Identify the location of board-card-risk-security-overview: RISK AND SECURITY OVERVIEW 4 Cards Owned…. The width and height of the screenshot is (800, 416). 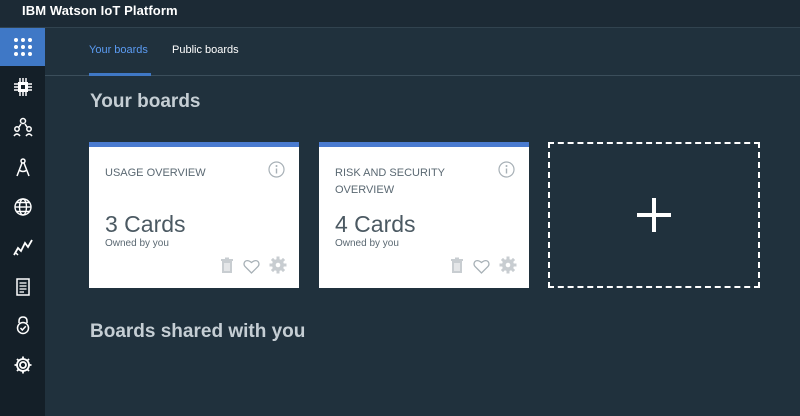
(424, 215).